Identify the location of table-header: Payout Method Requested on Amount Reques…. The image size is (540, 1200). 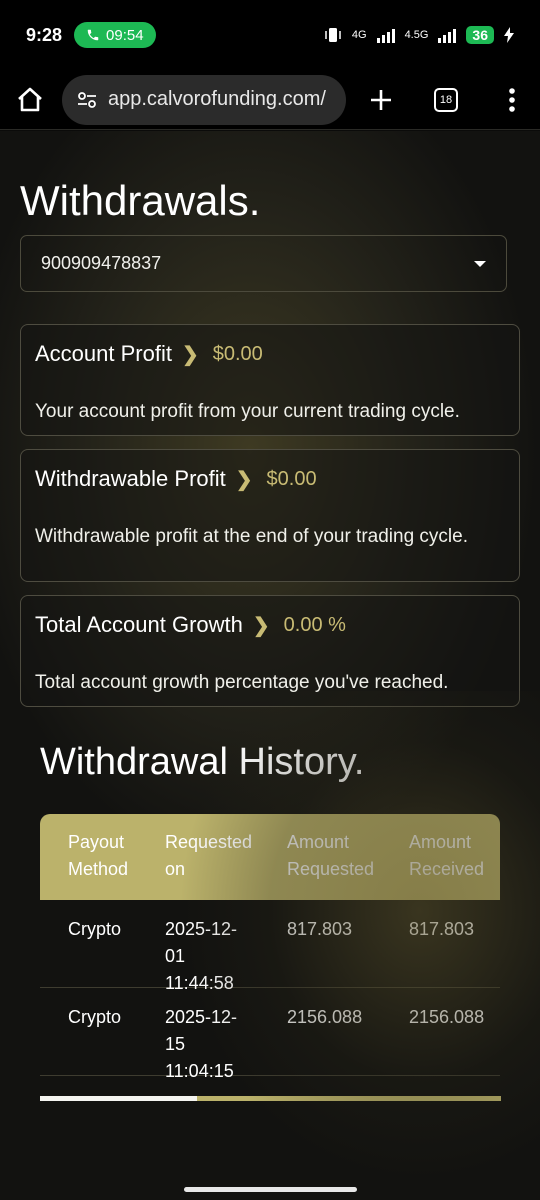
(270, 857).